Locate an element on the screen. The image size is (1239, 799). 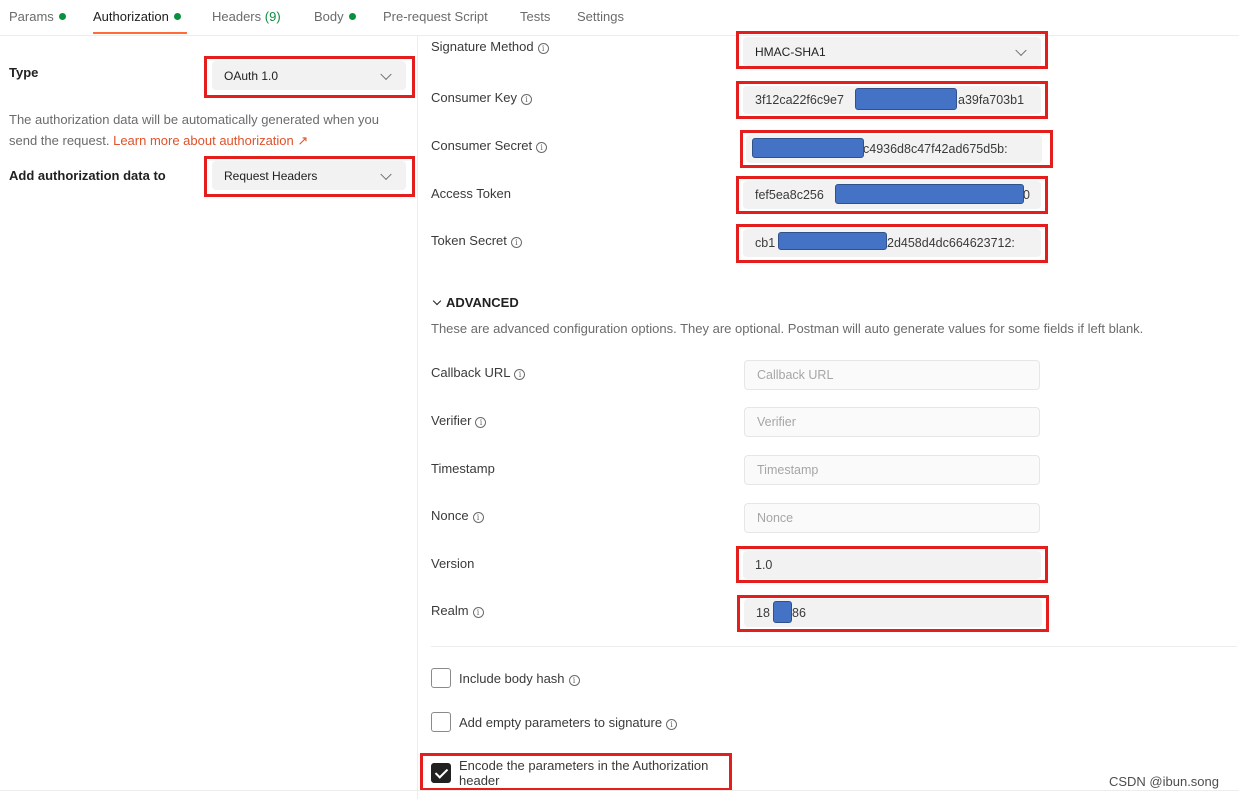
signature-method-label: Signature Method i is located at coordinates (490, 46).